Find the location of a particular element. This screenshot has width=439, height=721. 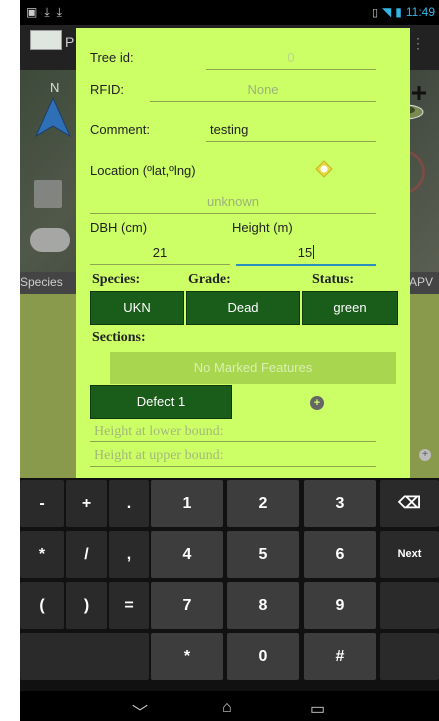

navigation-bar: ﹀ ⌂ ▭ is located at coordinates (229, 706).